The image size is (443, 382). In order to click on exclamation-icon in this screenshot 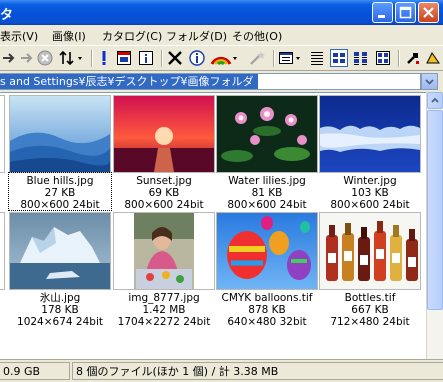, I will do `click(104, 58)`.